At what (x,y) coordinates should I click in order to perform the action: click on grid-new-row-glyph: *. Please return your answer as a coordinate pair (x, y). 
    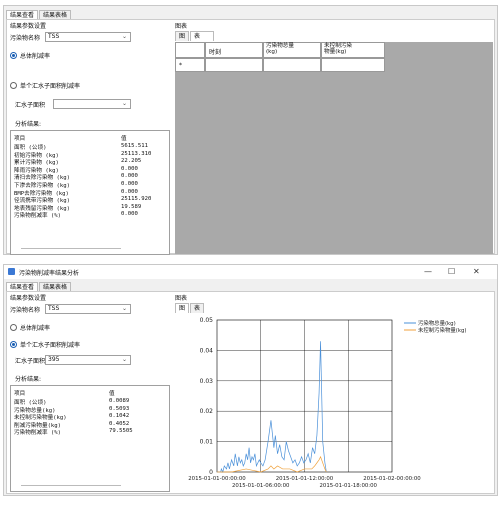
    Looking at the image, I should click on (180, 65).